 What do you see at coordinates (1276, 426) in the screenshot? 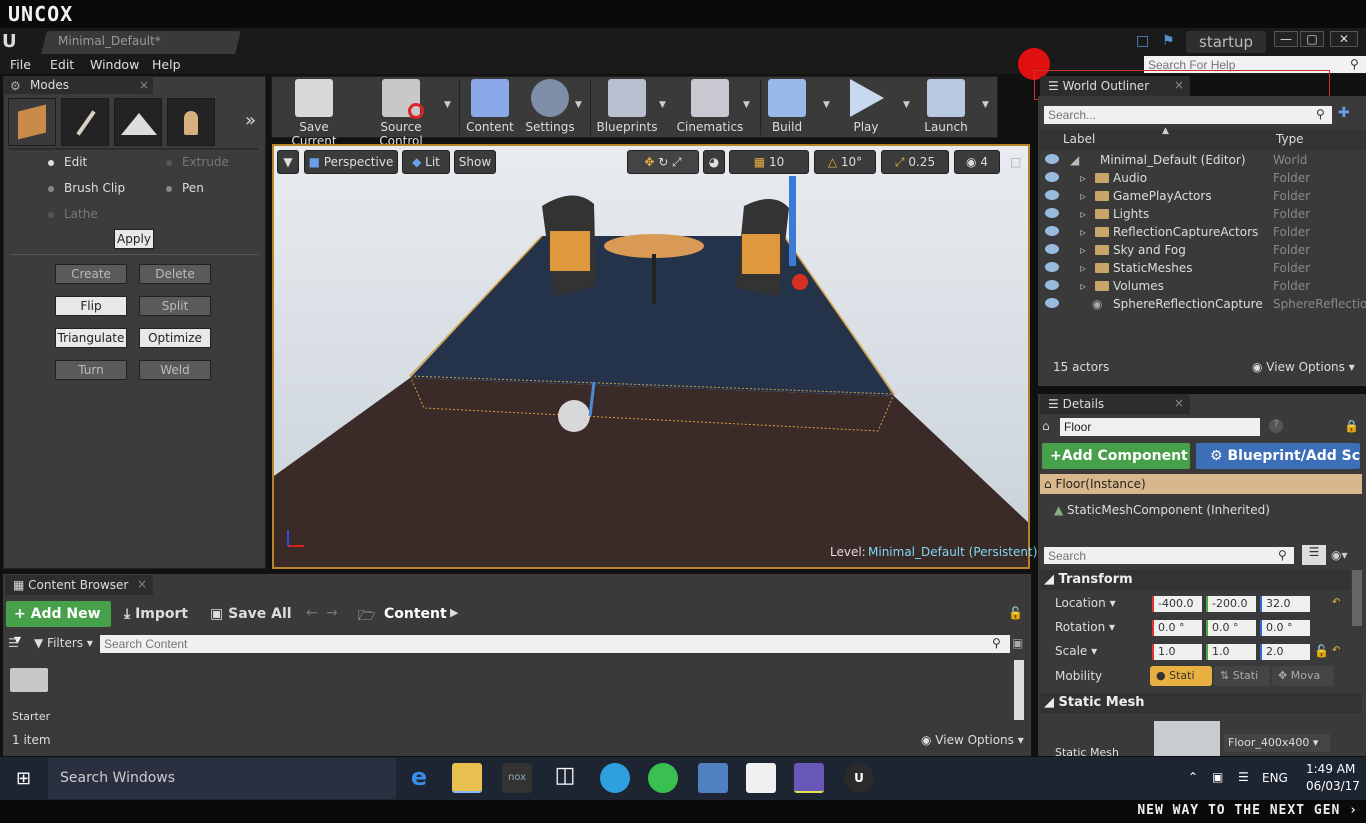
I see `help-icon: ?` at bounding box center [1276, 426].